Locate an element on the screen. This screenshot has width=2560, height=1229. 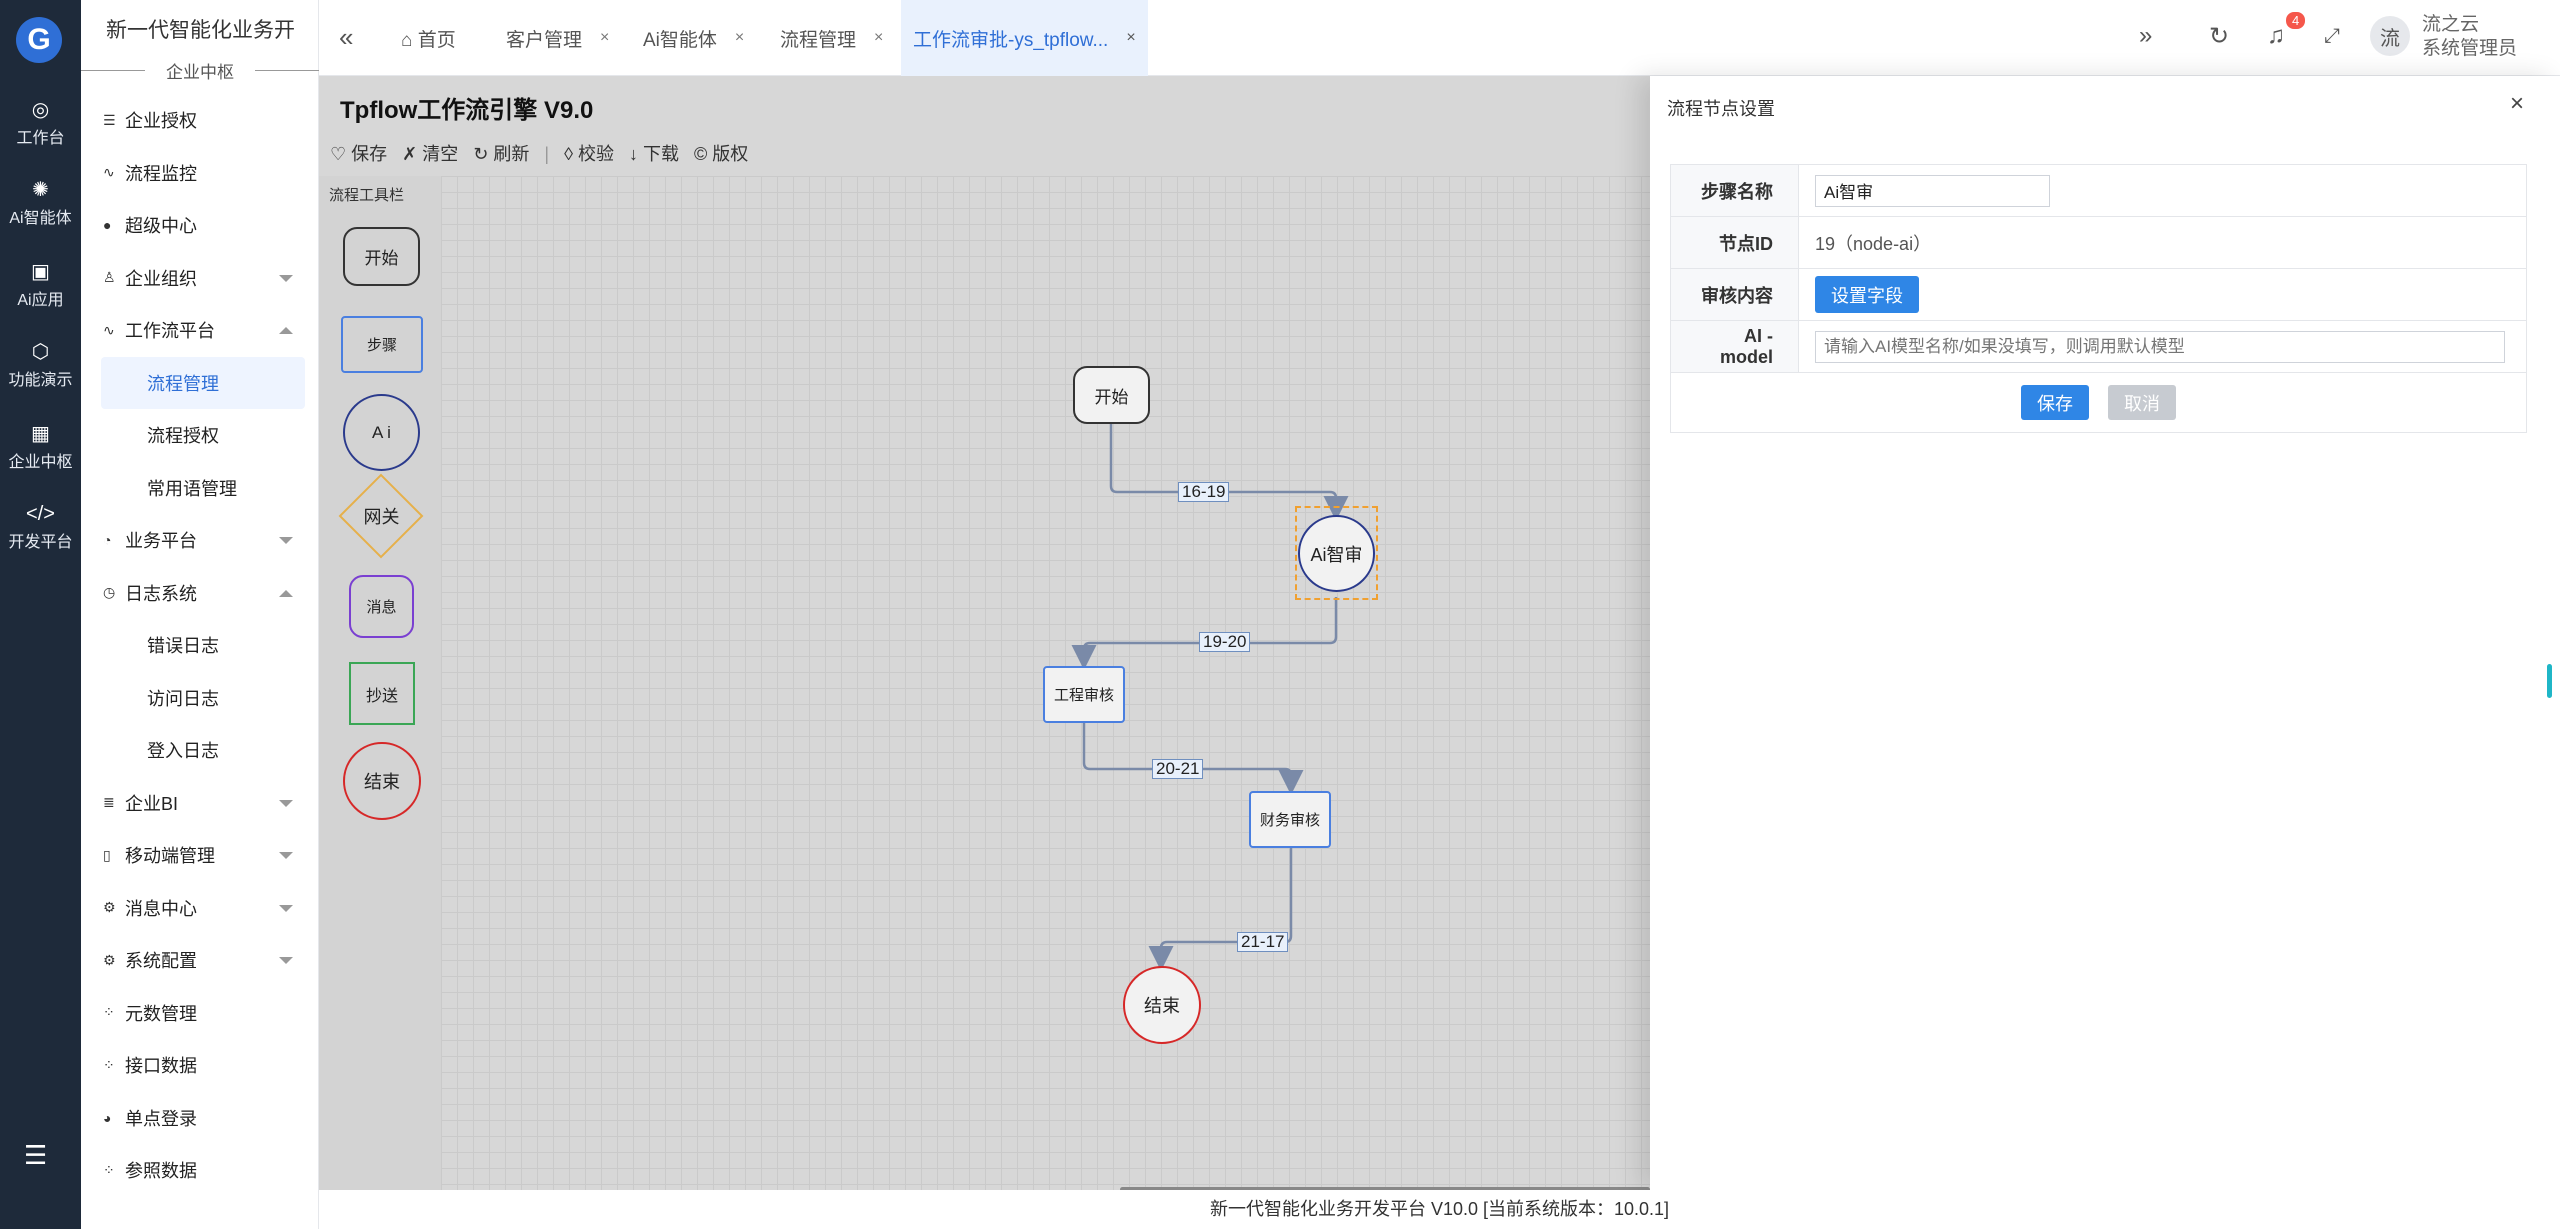
check-tool: ◊ 校验 is located at coordinates (589, 154).